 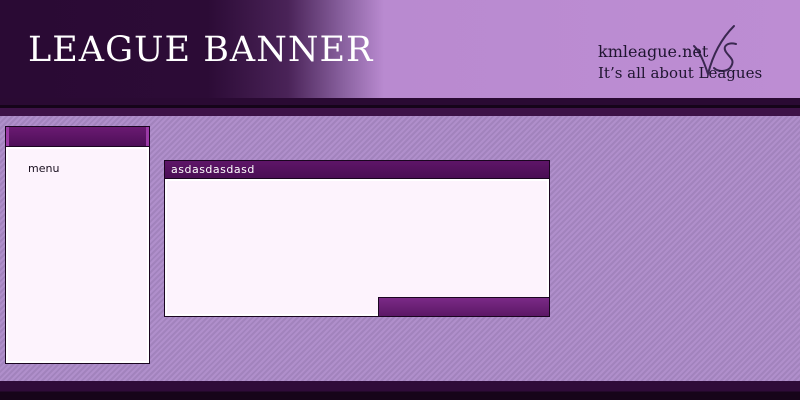 What do you see at coordinates (463, 306) in the screenshot?
I see `content-panel-footer-tab` at bounding box center [463, 306].